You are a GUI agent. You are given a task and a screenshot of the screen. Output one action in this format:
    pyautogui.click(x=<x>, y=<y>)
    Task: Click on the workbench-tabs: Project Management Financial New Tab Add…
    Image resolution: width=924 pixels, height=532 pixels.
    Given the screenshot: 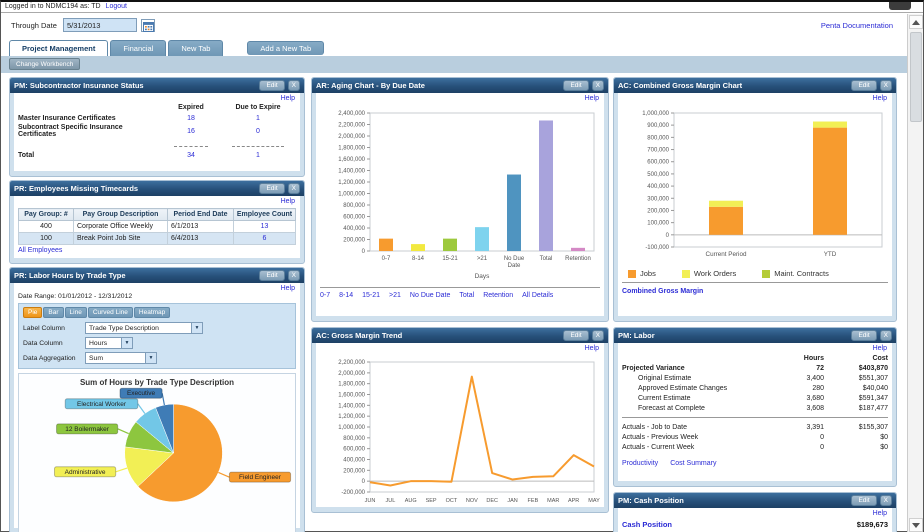 What is the action you would take?
    pyautogui.click(x=167, y=48)
    